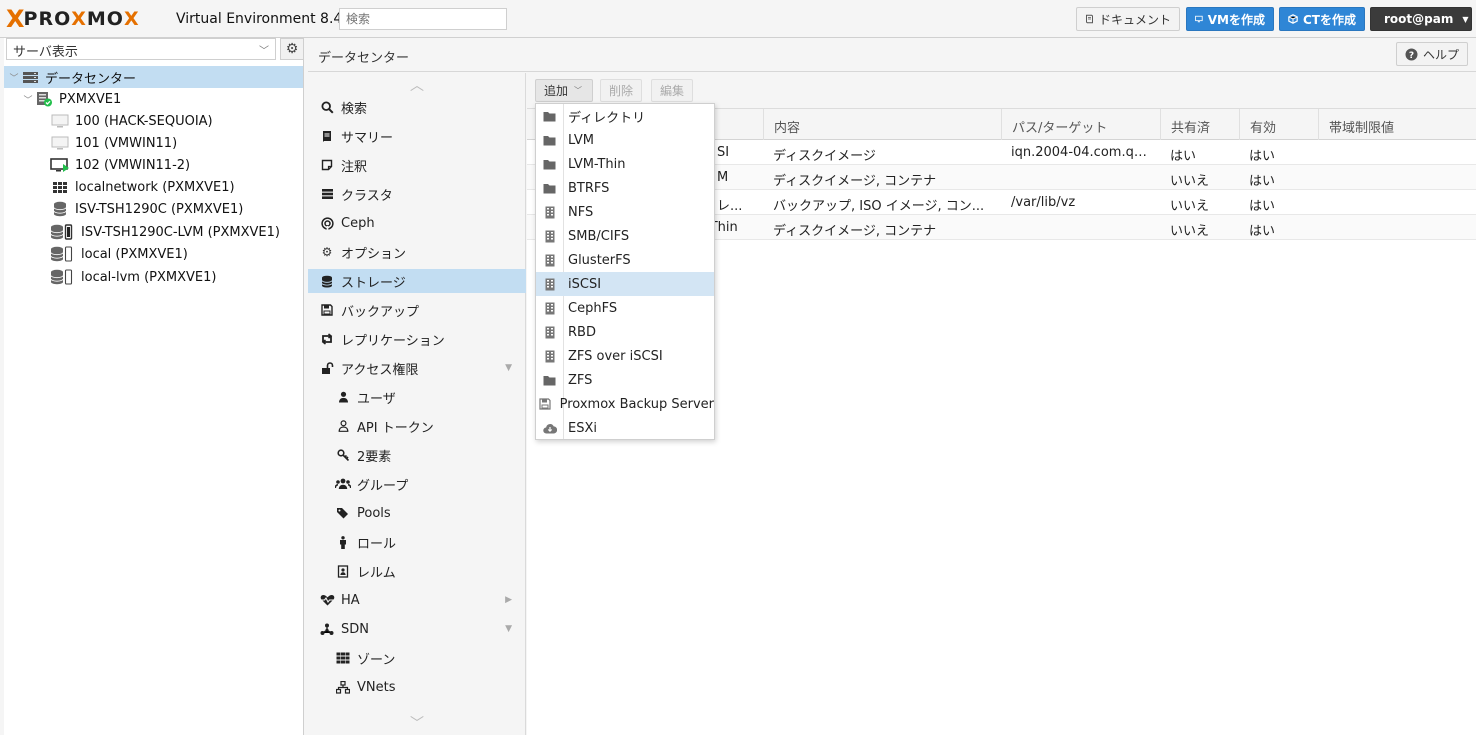  Describe the element at coordinates (549, 164) in the screenshot. I see `folder-icon` at that location.